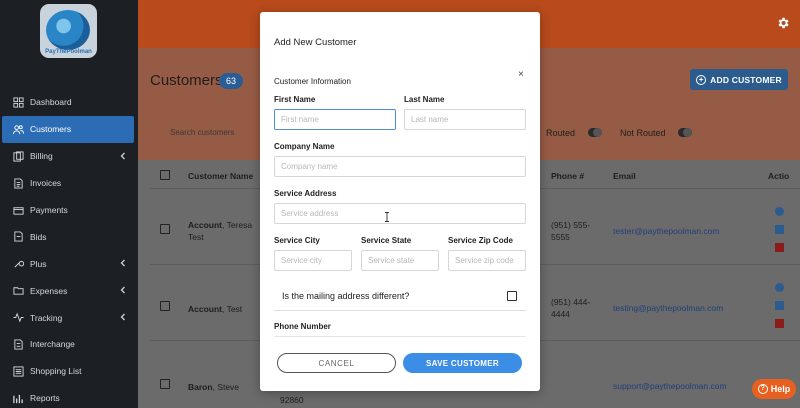 Image resolution: width=800 pixels, height=408 pixels. Describe the element at coordinates (567, 176) in the screenshot. I see `col-phone: Phone #` at that location.